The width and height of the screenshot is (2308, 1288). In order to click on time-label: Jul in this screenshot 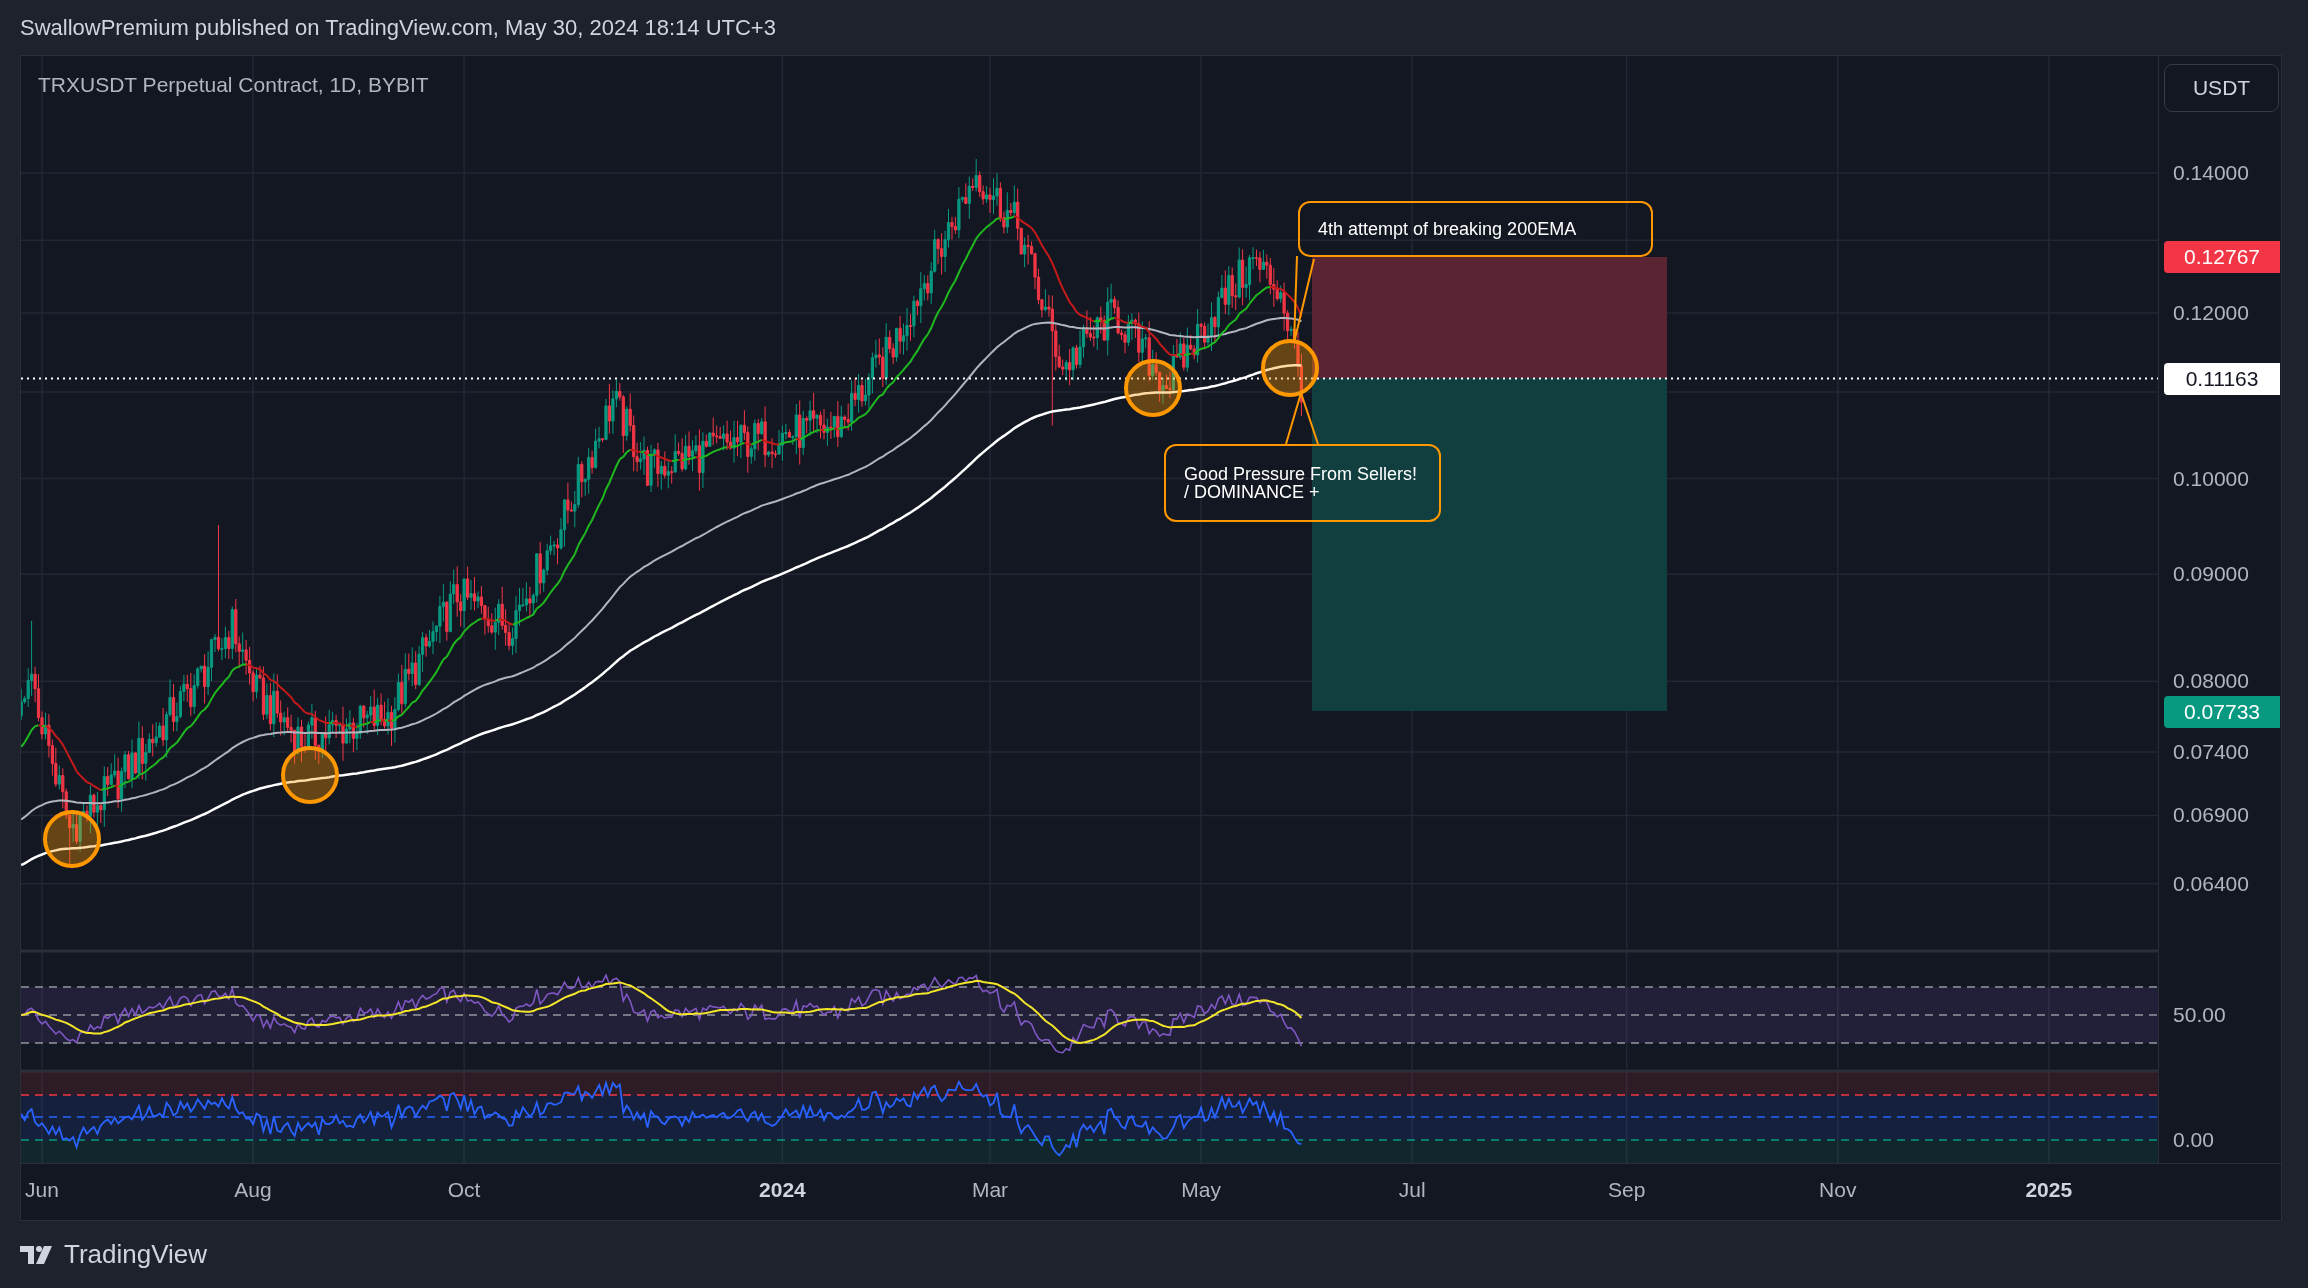, I will do `click(1412, 1190)`.